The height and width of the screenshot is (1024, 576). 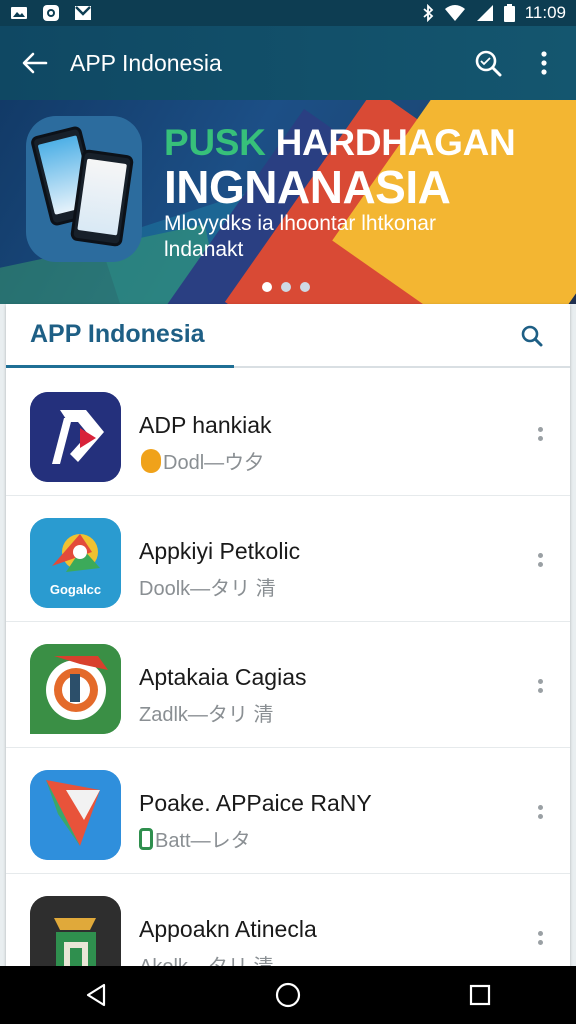 What do you see at coordinates (146, 62) in the screenshot?
I see `app-bar-title: APP Indonesia` at bounding box center [146, 62].